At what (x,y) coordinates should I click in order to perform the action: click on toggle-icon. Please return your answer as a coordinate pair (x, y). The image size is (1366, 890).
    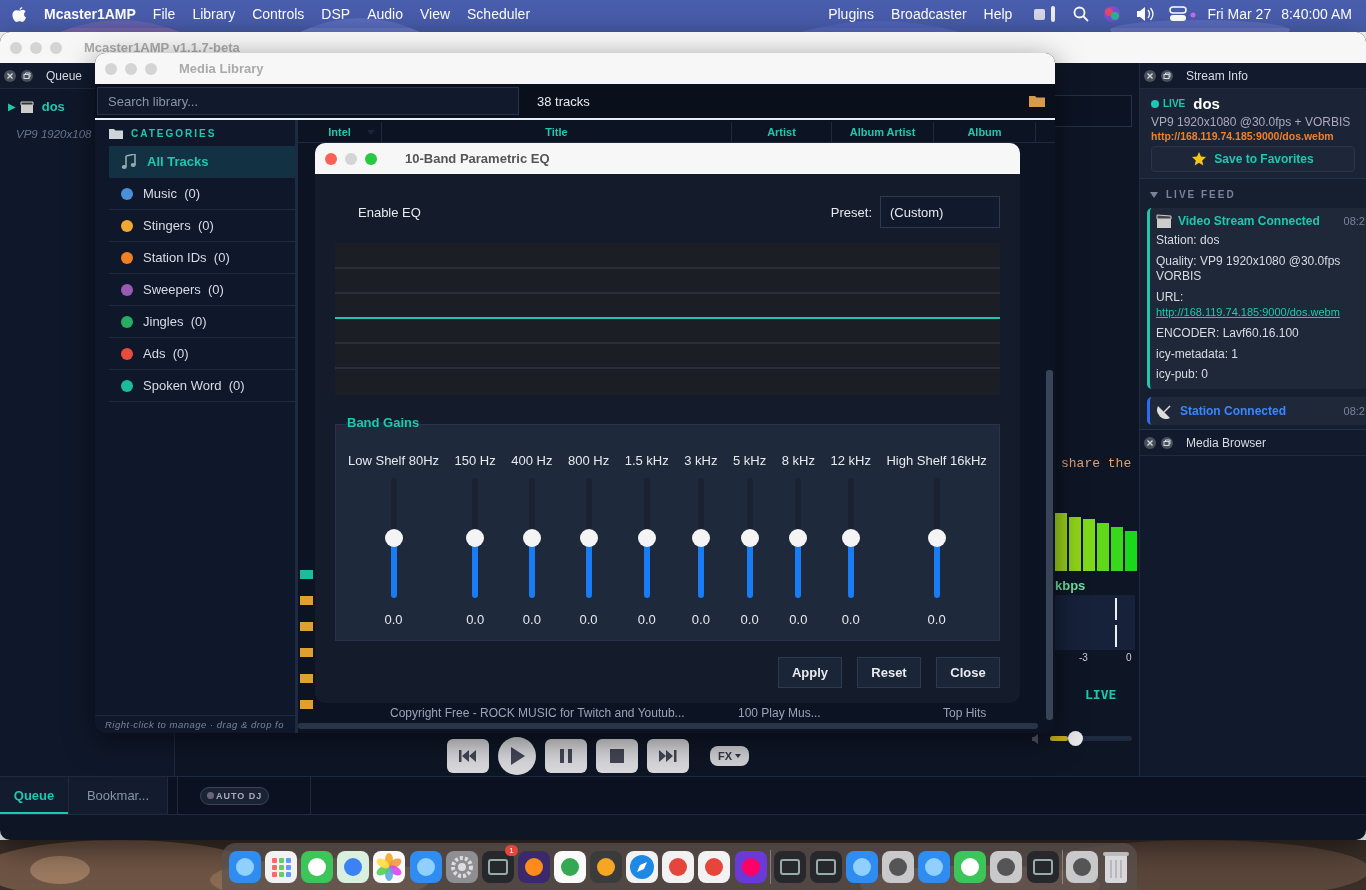
    Looking at the image, I should click on (1183, 14).